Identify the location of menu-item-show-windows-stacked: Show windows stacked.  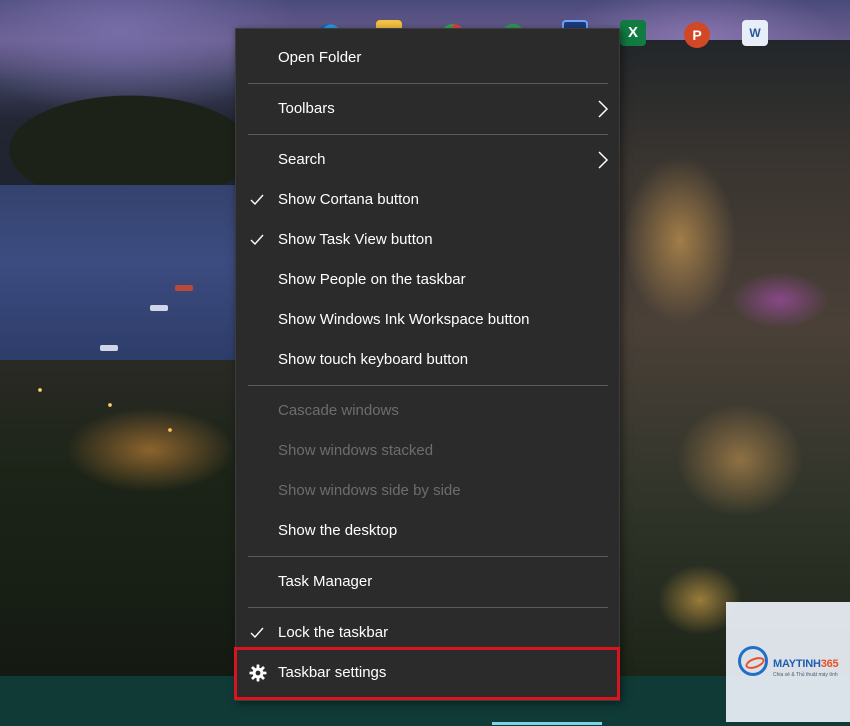
(427, 451).